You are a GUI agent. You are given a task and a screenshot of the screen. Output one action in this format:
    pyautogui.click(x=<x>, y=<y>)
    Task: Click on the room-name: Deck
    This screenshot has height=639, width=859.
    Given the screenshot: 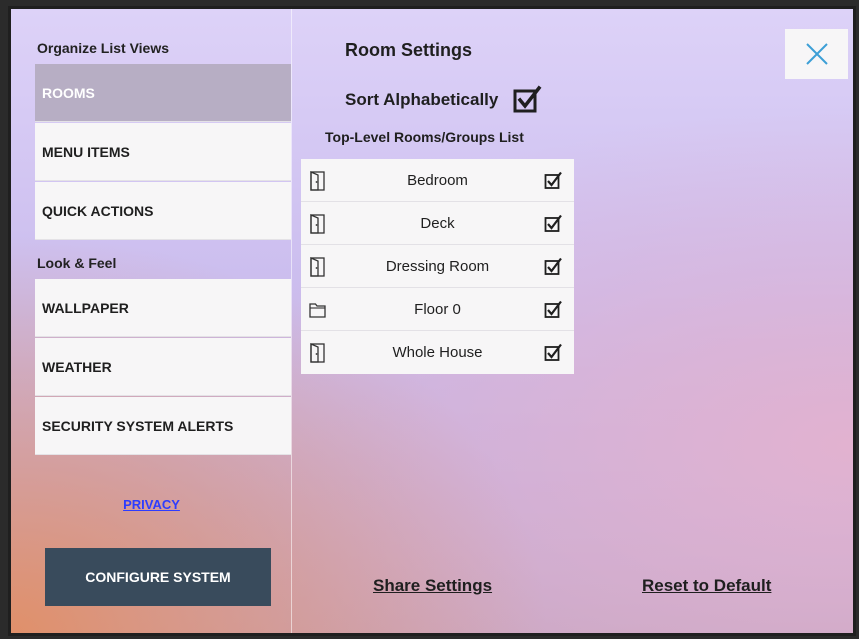 What is the action you would take?
    pyautogui.click(x=437, y=223)
    